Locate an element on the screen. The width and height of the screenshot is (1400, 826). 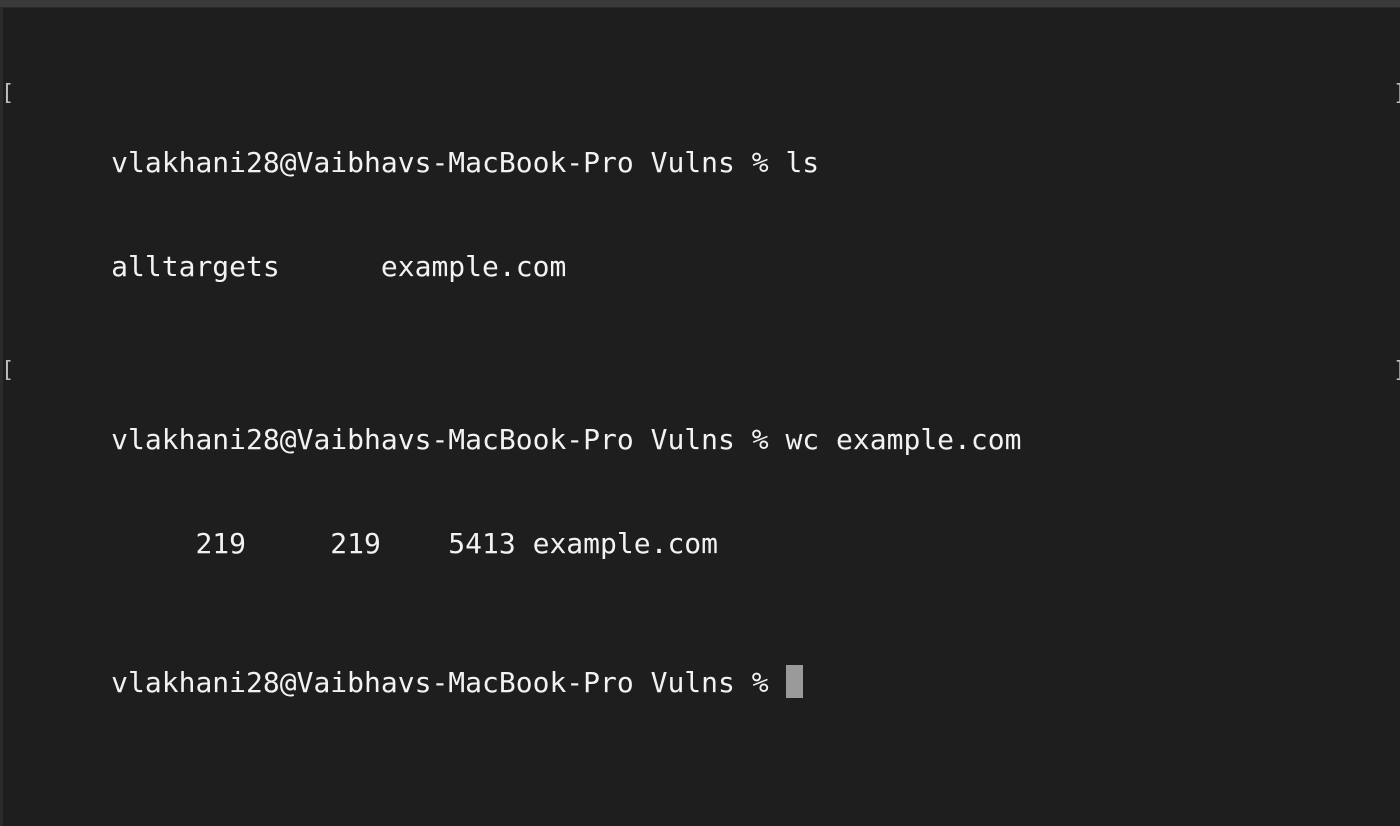
command: ls is located at coordinates (802, 163).